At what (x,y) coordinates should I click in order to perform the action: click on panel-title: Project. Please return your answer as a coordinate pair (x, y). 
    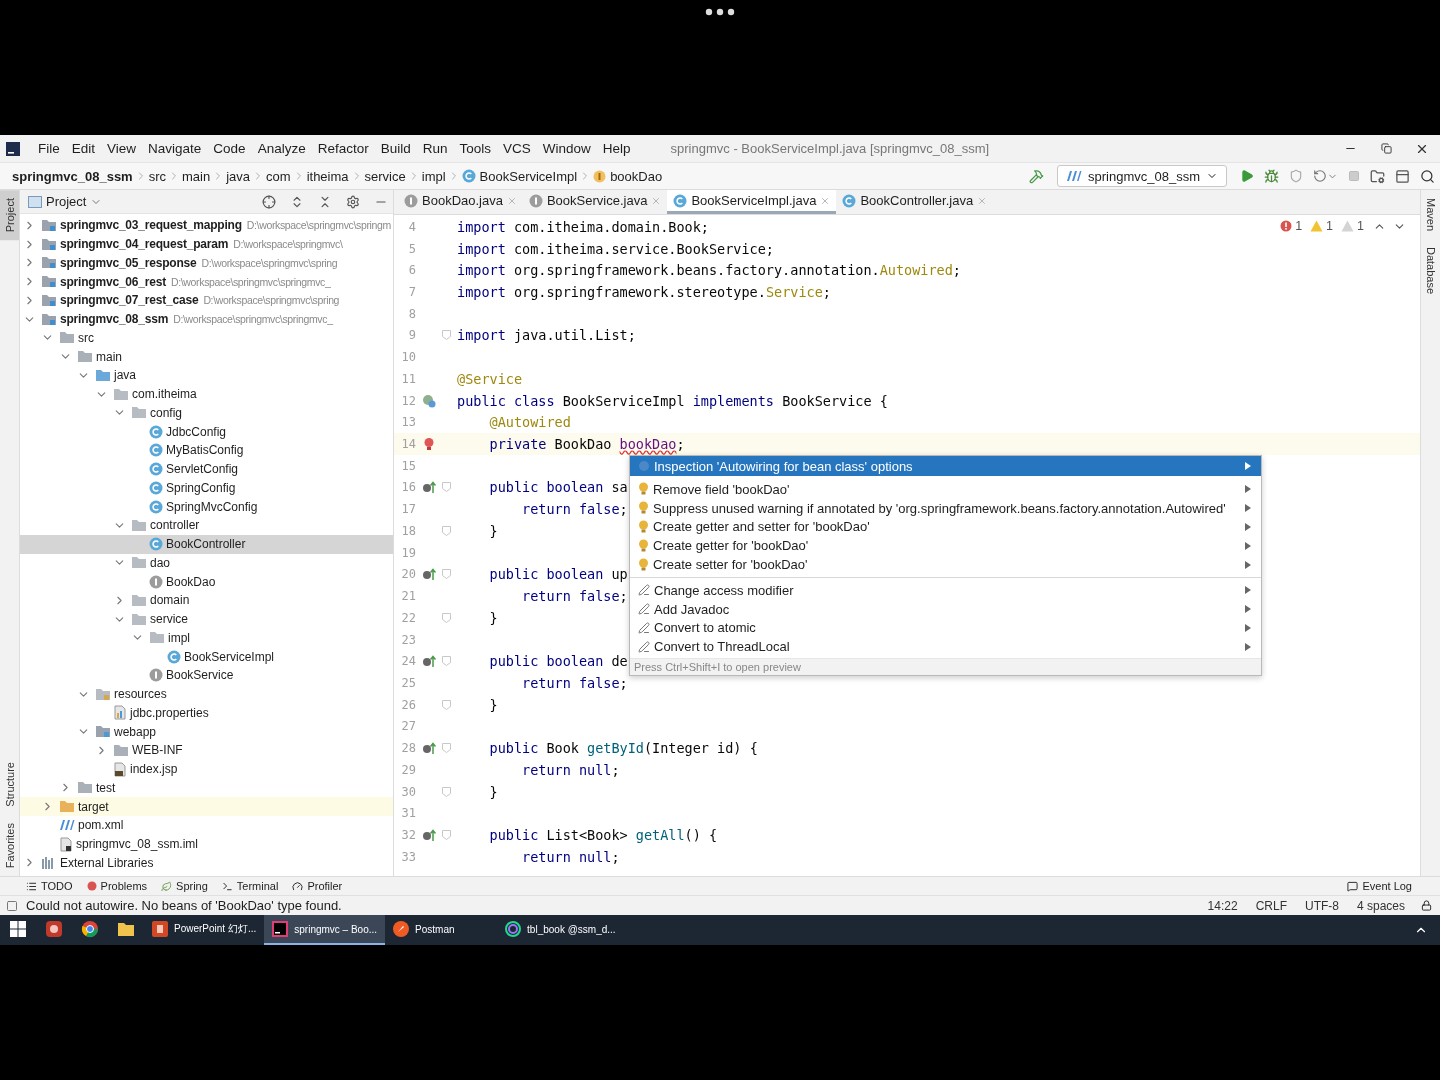
    Looking at the image, I should click on (66, 201).